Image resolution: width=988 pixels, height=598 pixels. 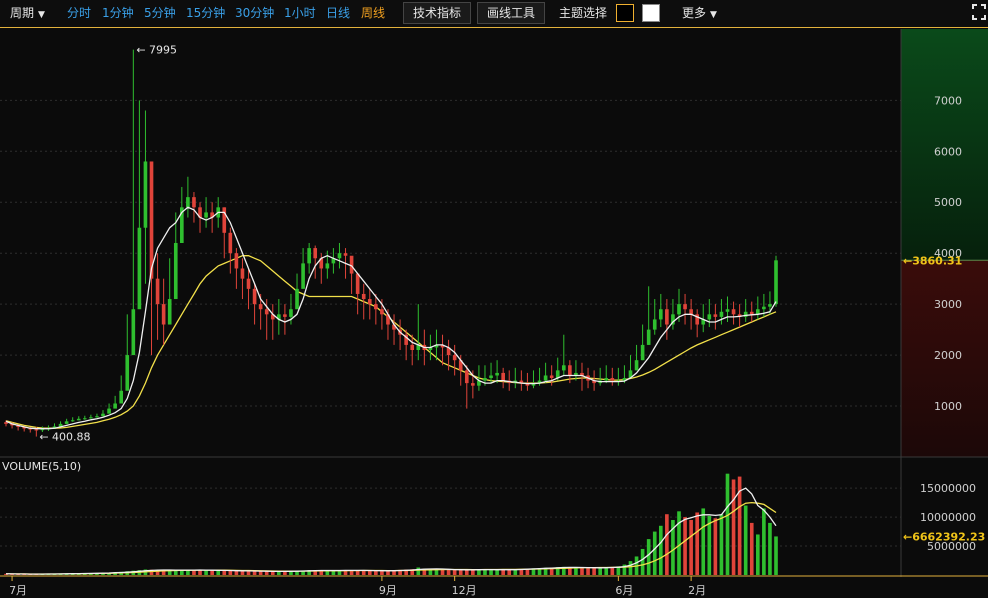 What do you see at coordinates (160, 13) in the screenshot?
I see `interval-5min: 5分钟` at bounding box center [160, 13].